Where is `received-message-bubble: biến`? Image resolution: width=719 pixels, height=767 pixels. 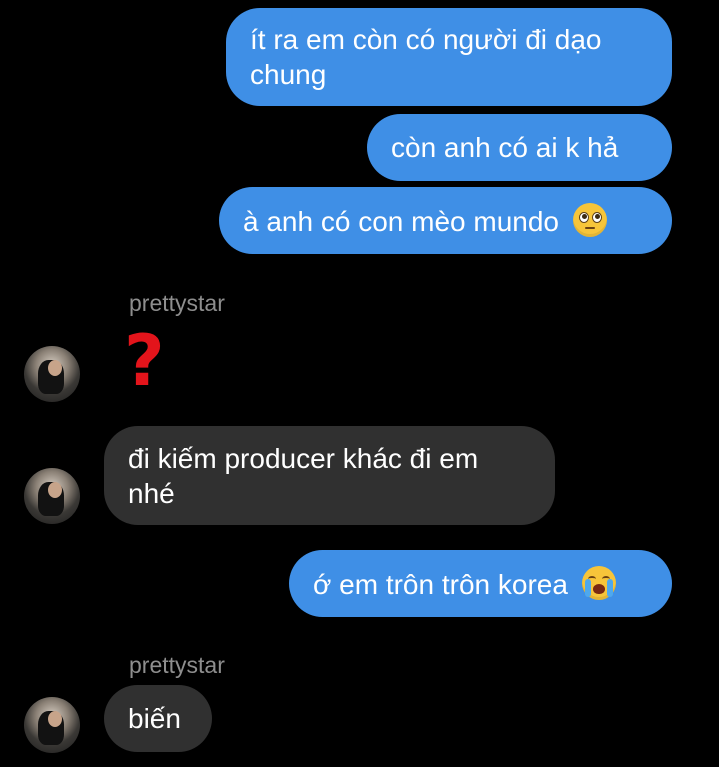 received-message-bubble: biến is located at coordinates (158, 718).